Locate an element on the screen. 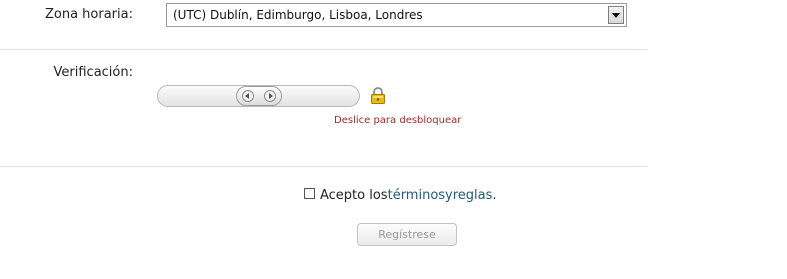 The image size is (787, 279). terms-prefix-text: Acepto los is located at coordinates (354, 195).